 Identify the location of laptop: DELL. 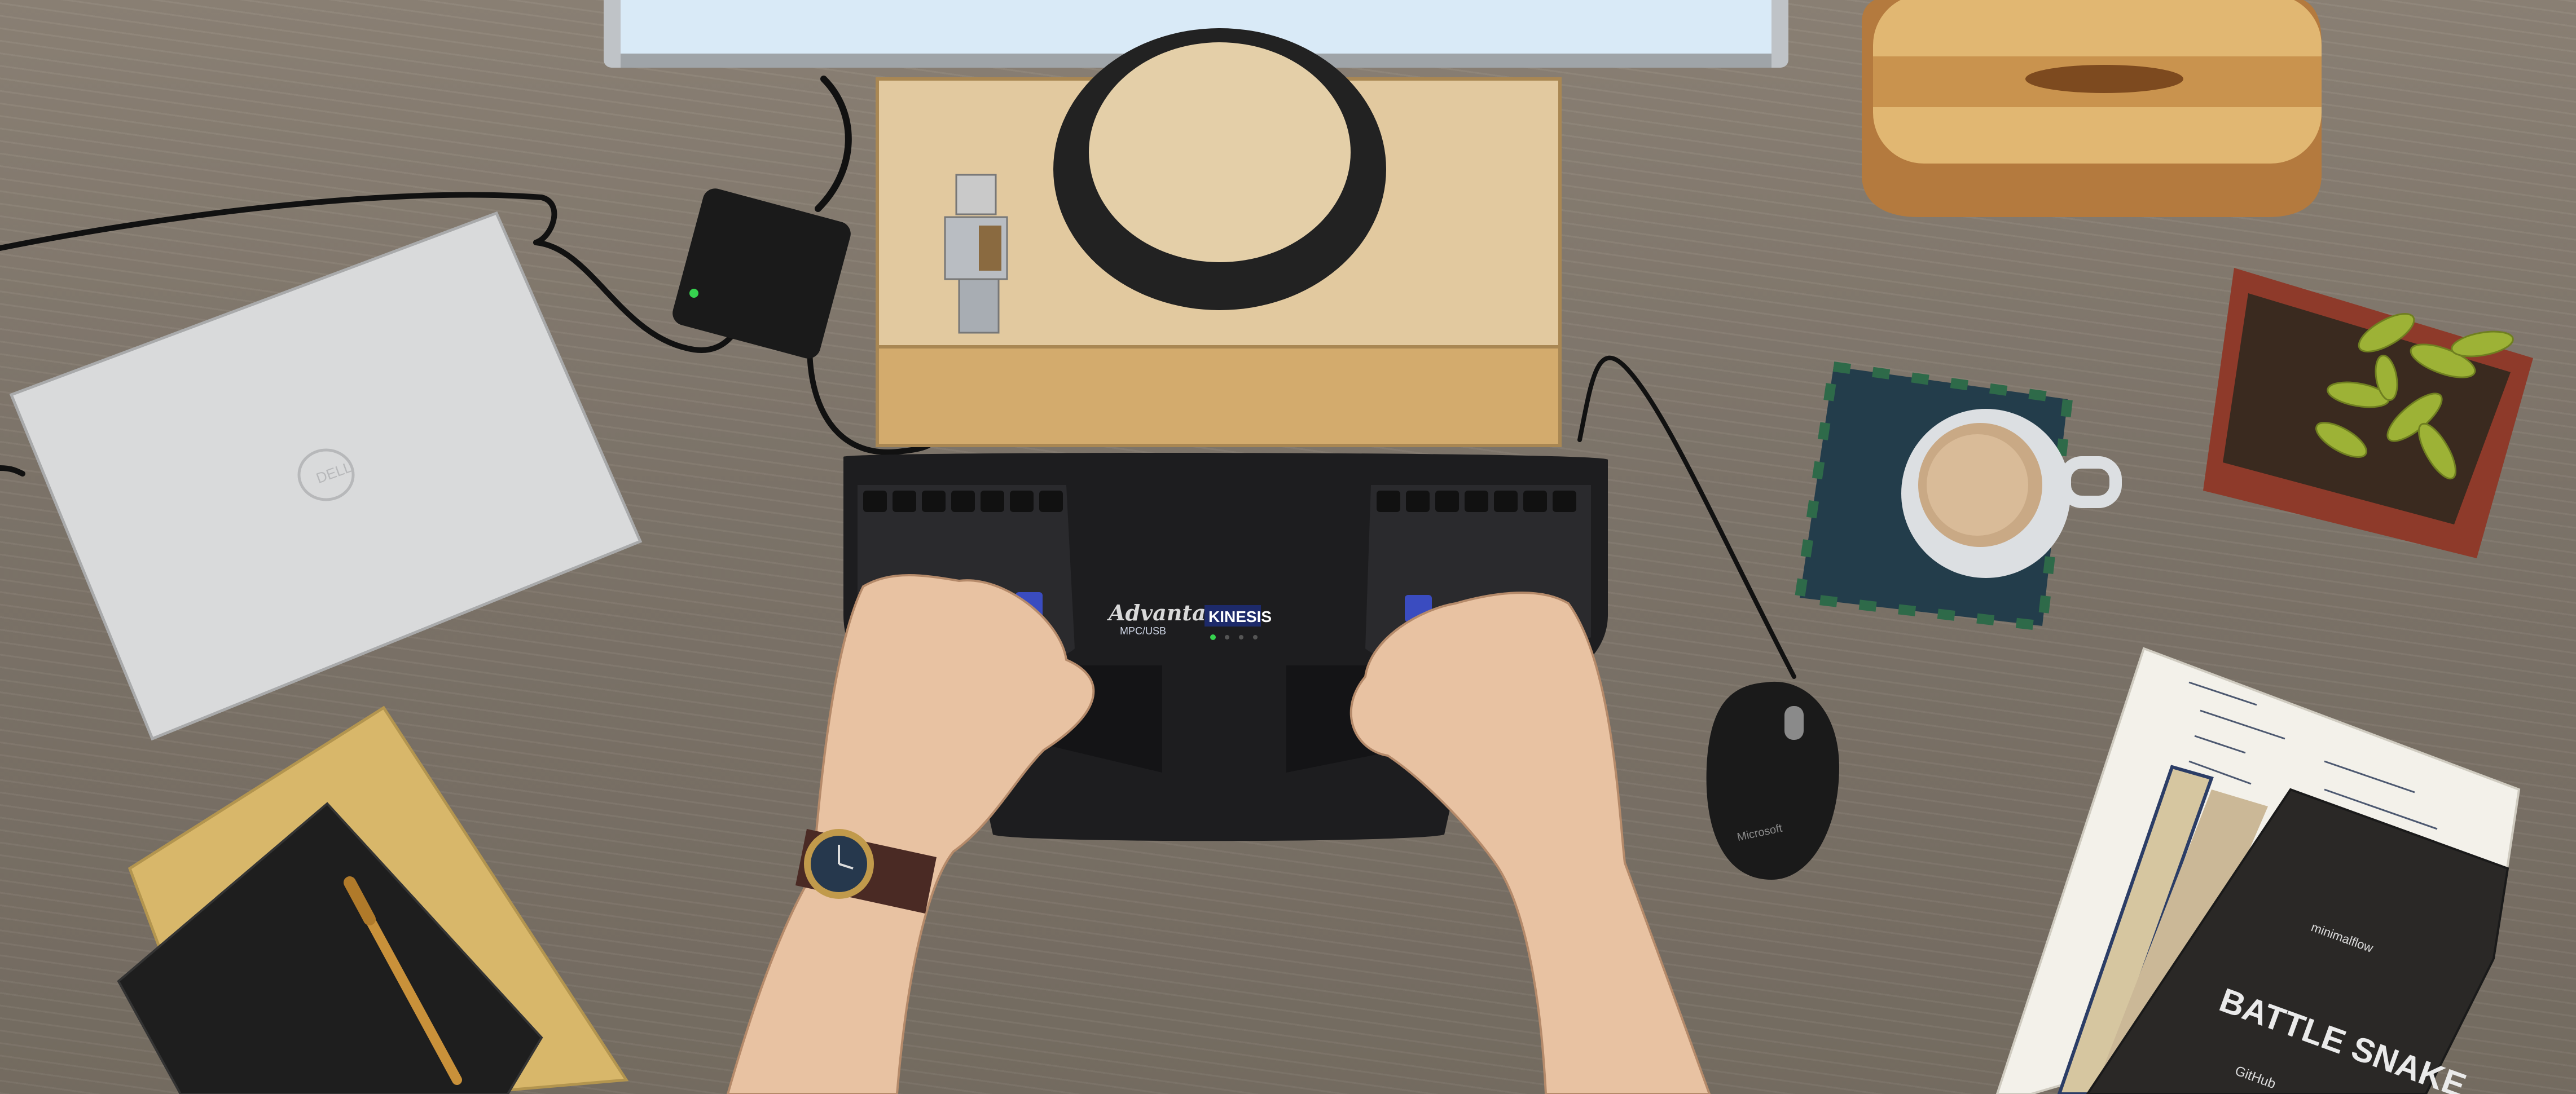
(326, 476).